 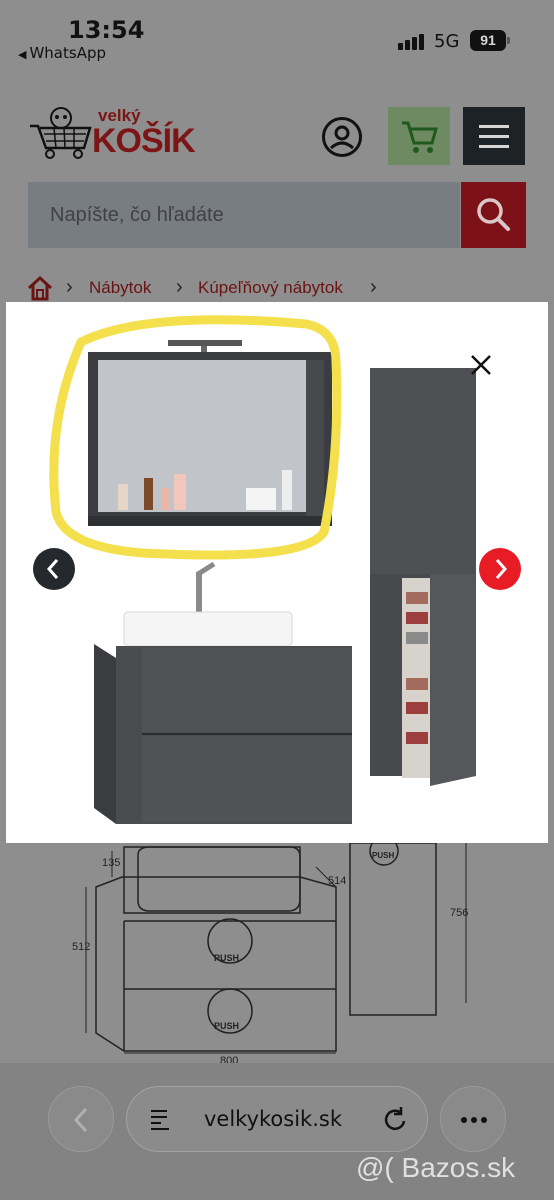 I want to click on user-circle-icon, so click(x=342, y=137).